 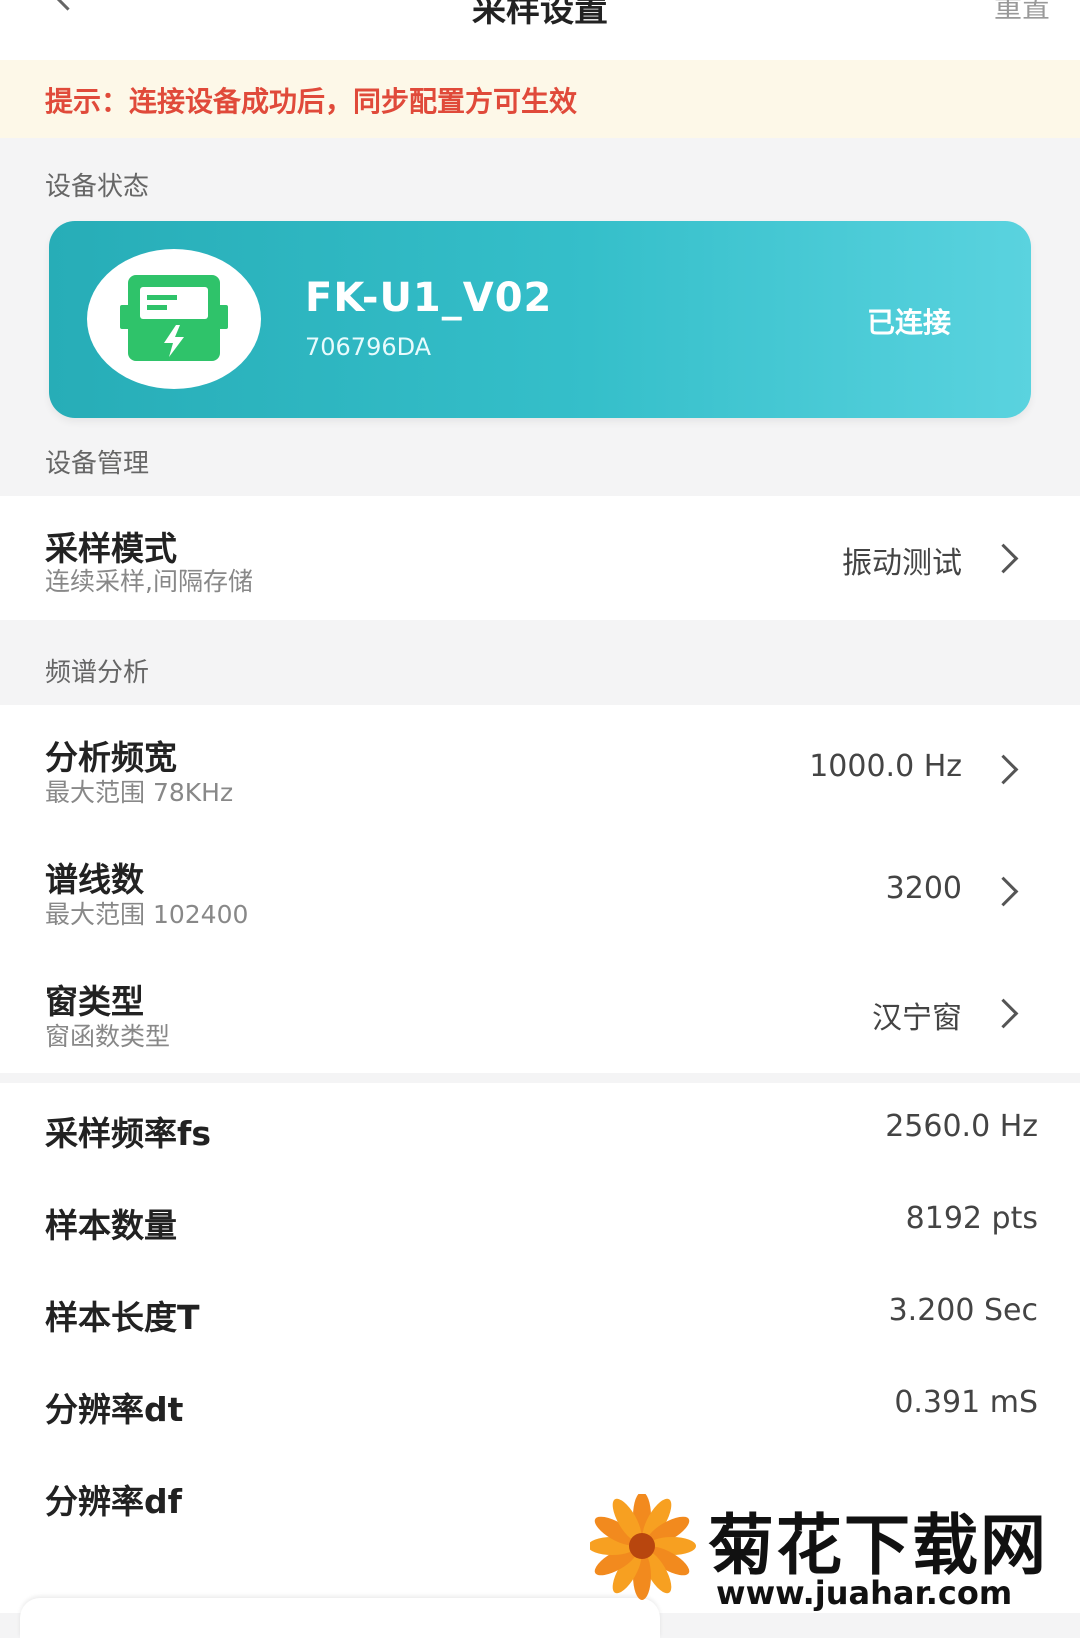 What do you see at coordinates (111, 1225) in the screenshot?
I see `sample-count-label: 样本数量` at bounding box center [111, 1225].